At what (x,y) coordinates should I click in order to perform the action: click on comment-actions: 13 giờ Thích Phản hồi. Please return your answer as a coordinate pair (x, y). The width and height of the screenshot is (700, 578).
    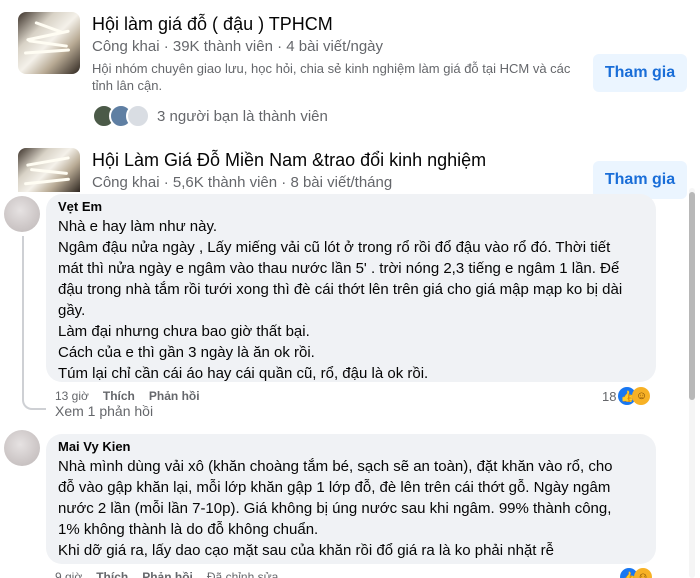
    Looking at the image, I should click on (127, 396).